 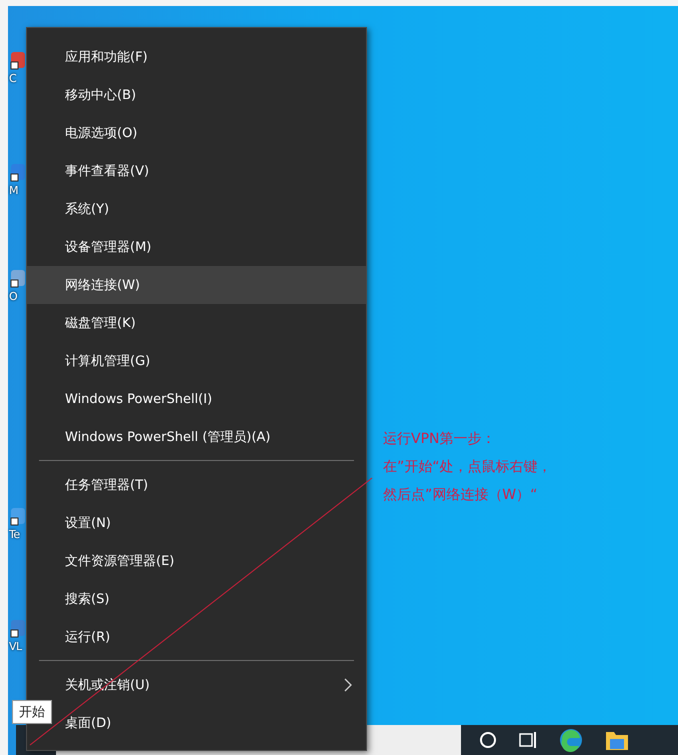 What do you see at coordinates (196, 361) in the screenshot?
I see `menu-item: 计算机管理(G)` at bounding box center [196, 361].